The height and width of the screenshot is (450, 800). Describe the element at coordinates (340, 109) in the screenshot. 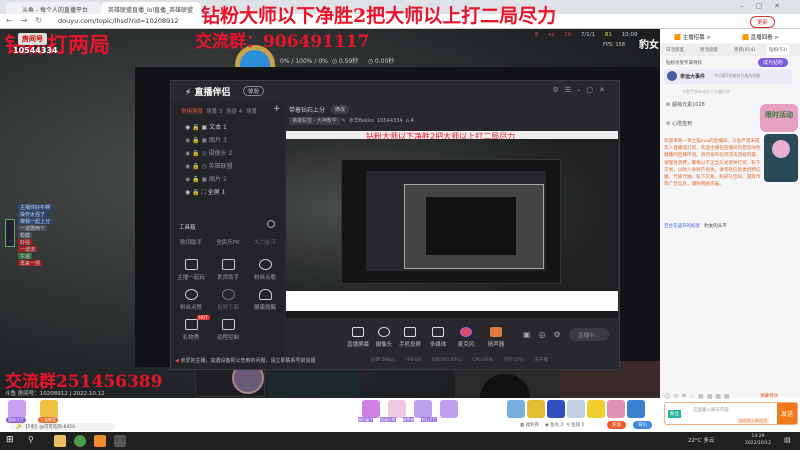

I see `edit-title-button: 修改` at that location.